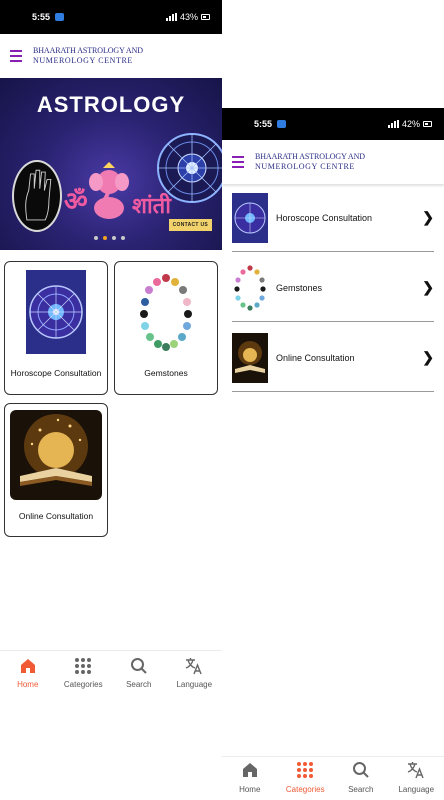  What do you see at coordinates (324, 217) in the screenshot?
I see `category-row-label: Horoscope Consultation` at bounding box center [324, 217].